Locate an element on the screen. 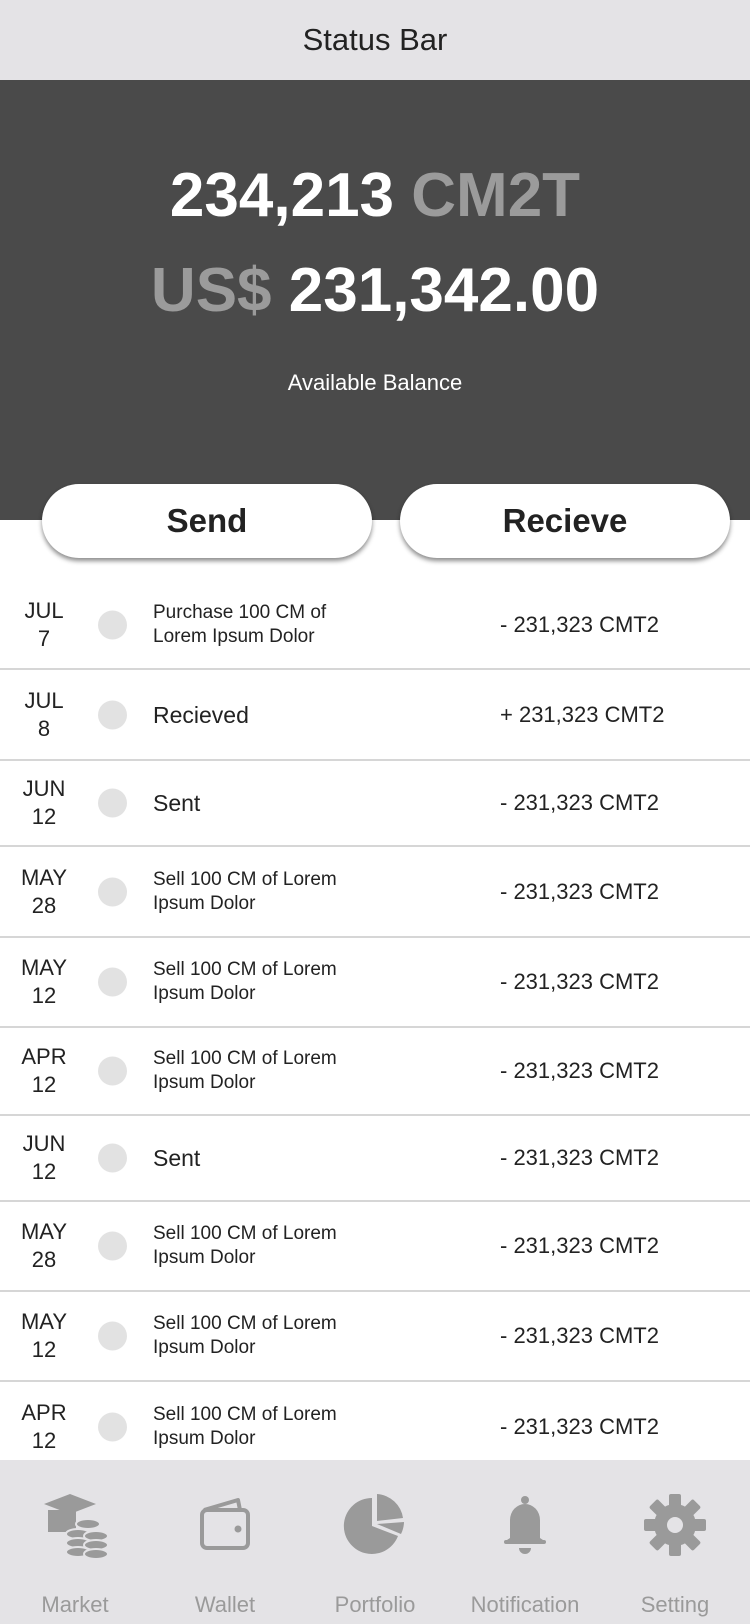 The image size is (750, 1624). transaction-amount: + 231,323 CMT2 is located at coordinates (582, 714).